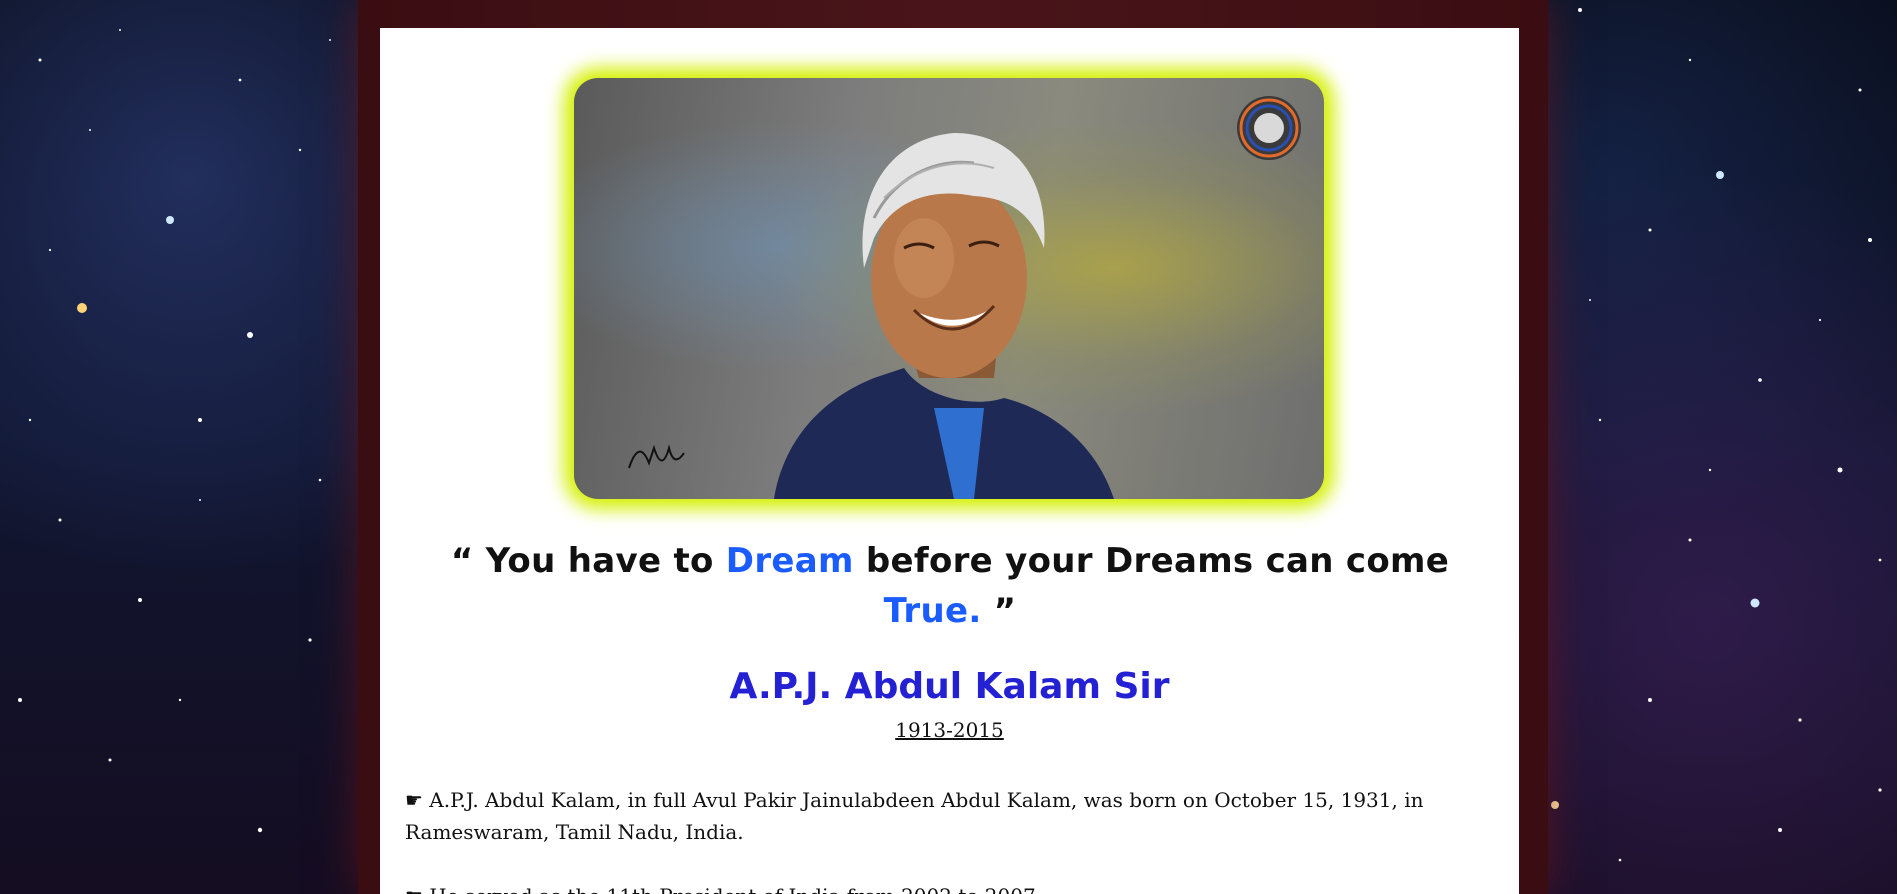 This screenshot has height=894, width=1897. Describe the element at coordinates (599, 561) in the screenshot. I see `quote-part-1: You have to` at that location.